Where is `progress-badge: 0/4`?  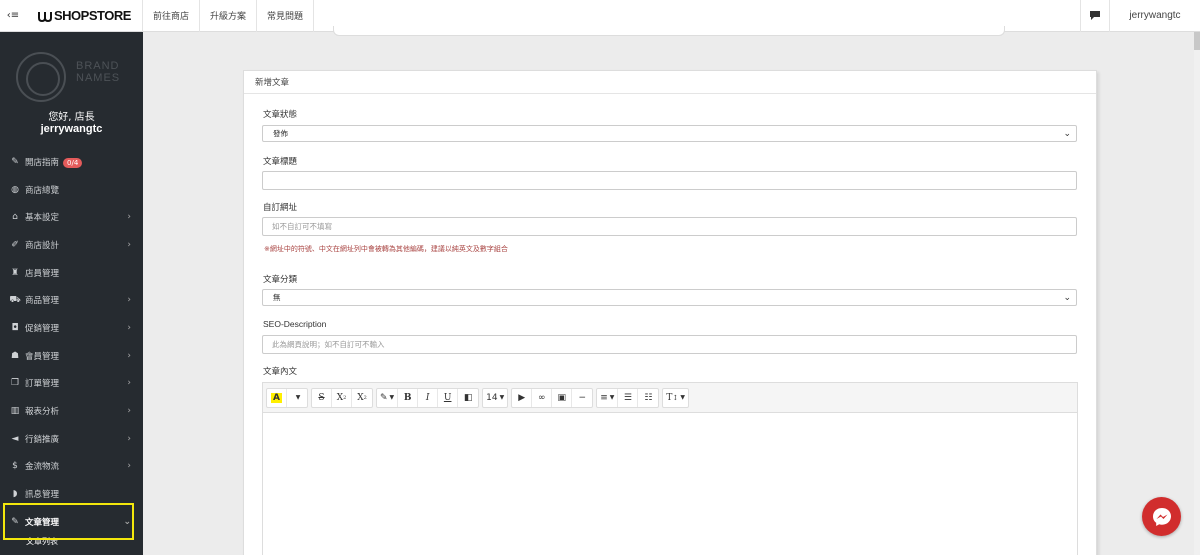 progress-badge: 0/4 is located at coordinates (73, 162).